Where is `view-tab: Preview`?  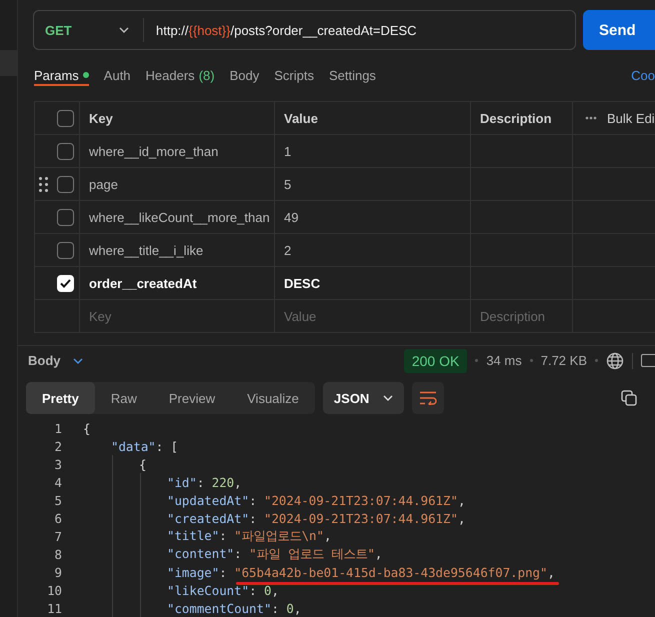 view-tab: Preview is located at coordinates (192, 398).